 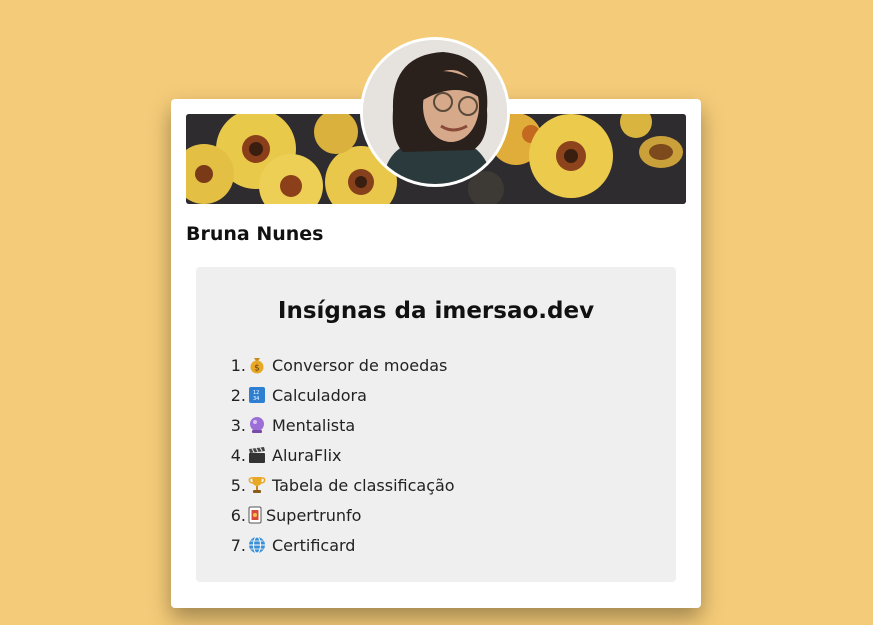 I want to click on list-item: 3. Mentalista, so click(x=339, y=425).